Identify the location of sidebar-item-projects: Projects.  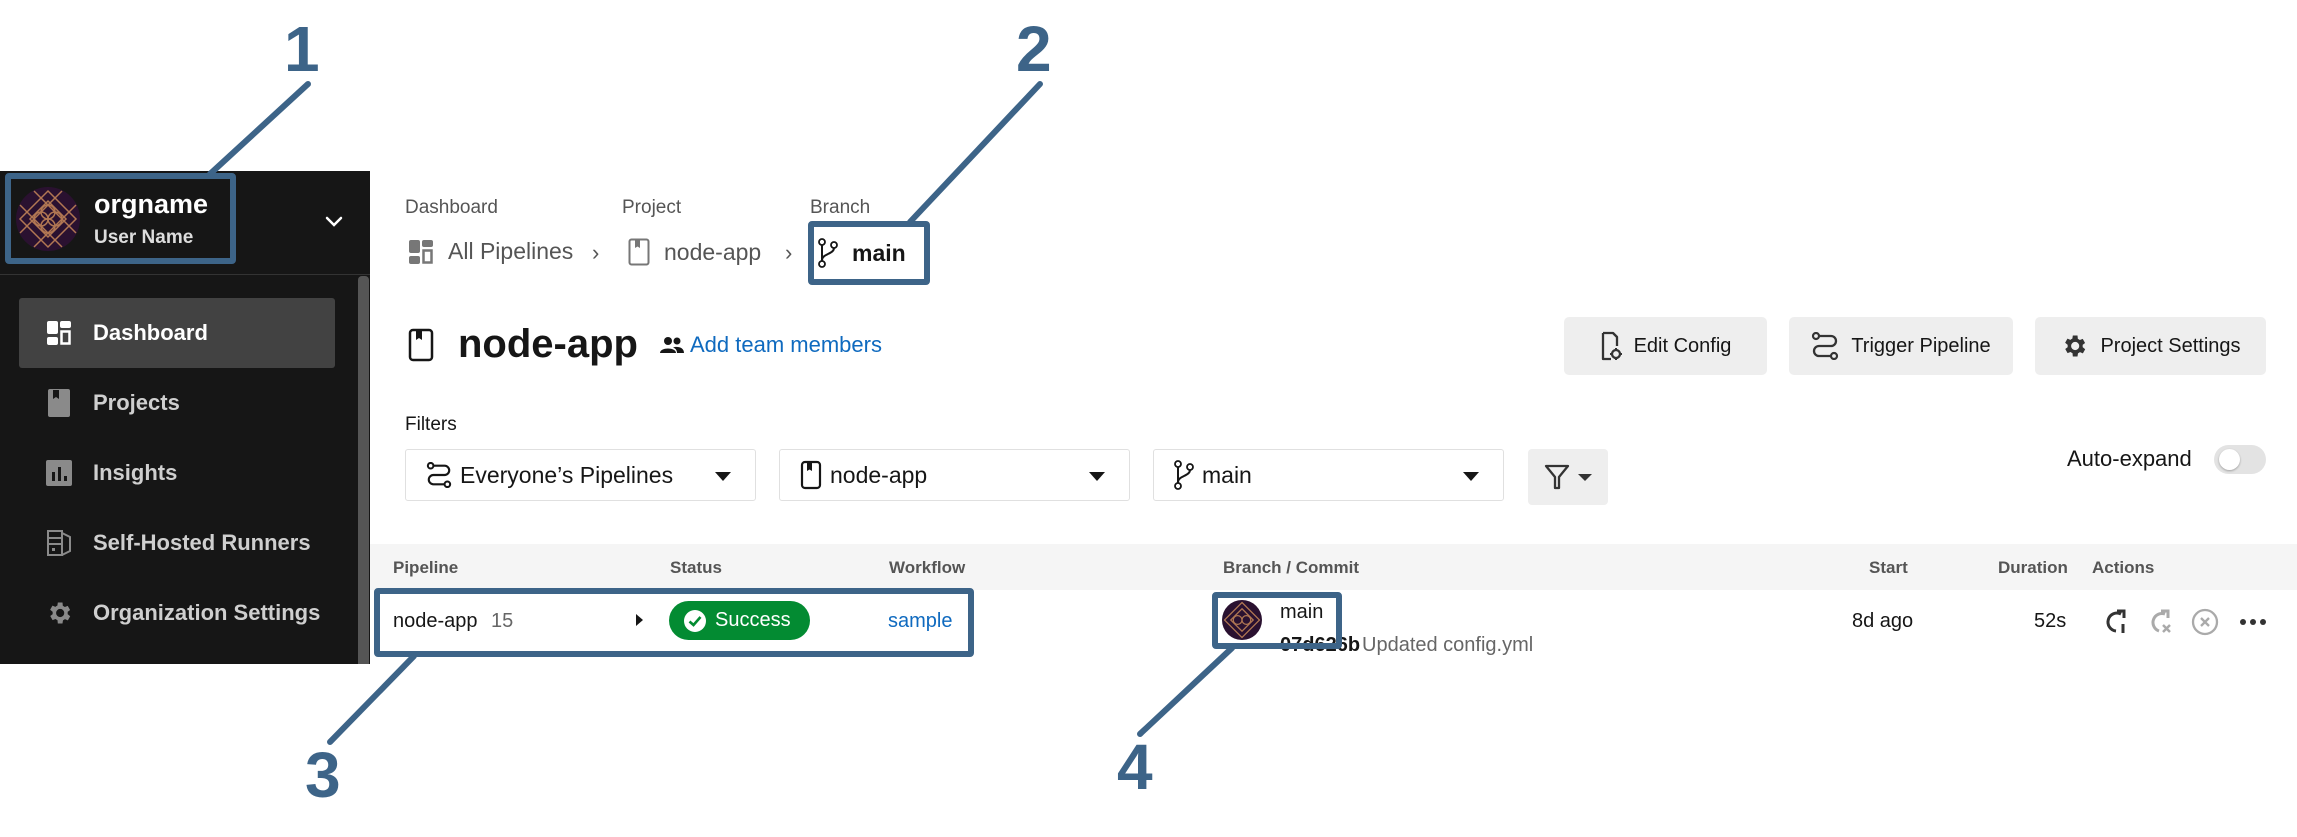
(177, 403).